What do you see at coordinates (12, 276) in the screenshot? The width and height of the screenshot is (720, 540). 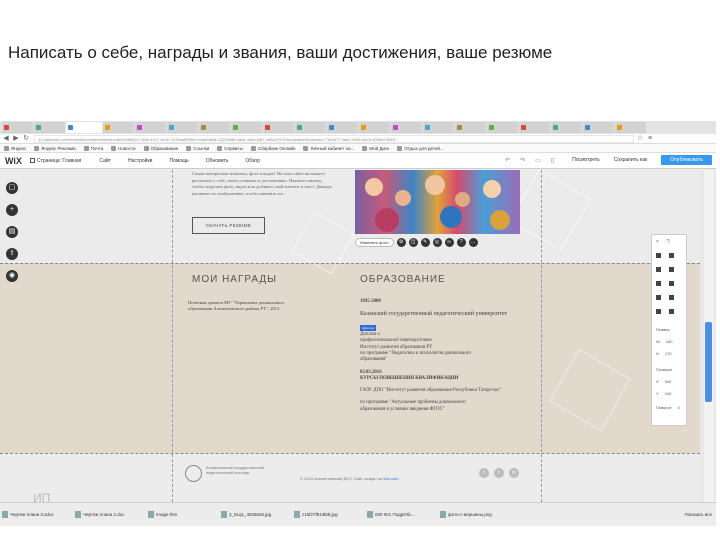 I see `app-market-icon: ◉` at bounding box center [12, 276].